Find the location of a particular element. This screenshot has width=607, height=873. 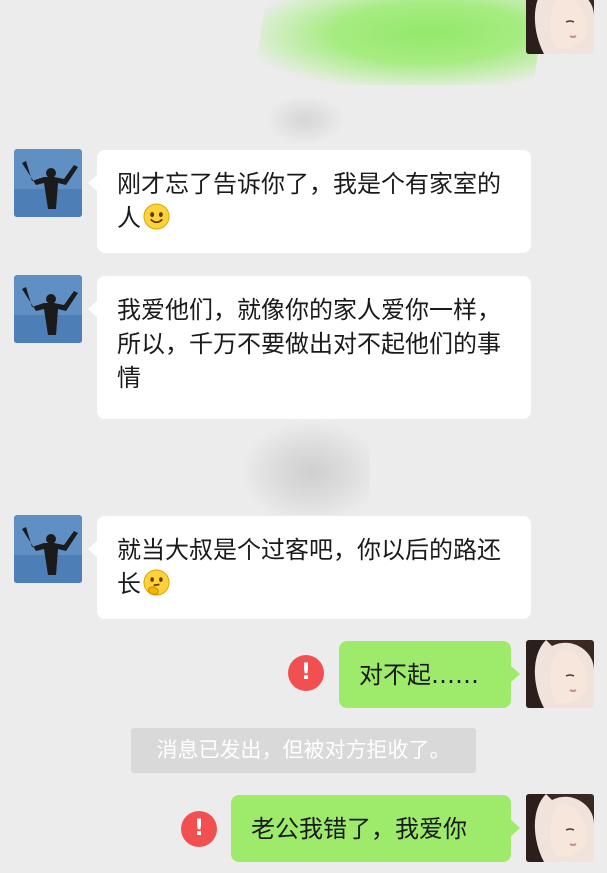

thinking-emoji-icon is located at coordinates (156, 582).